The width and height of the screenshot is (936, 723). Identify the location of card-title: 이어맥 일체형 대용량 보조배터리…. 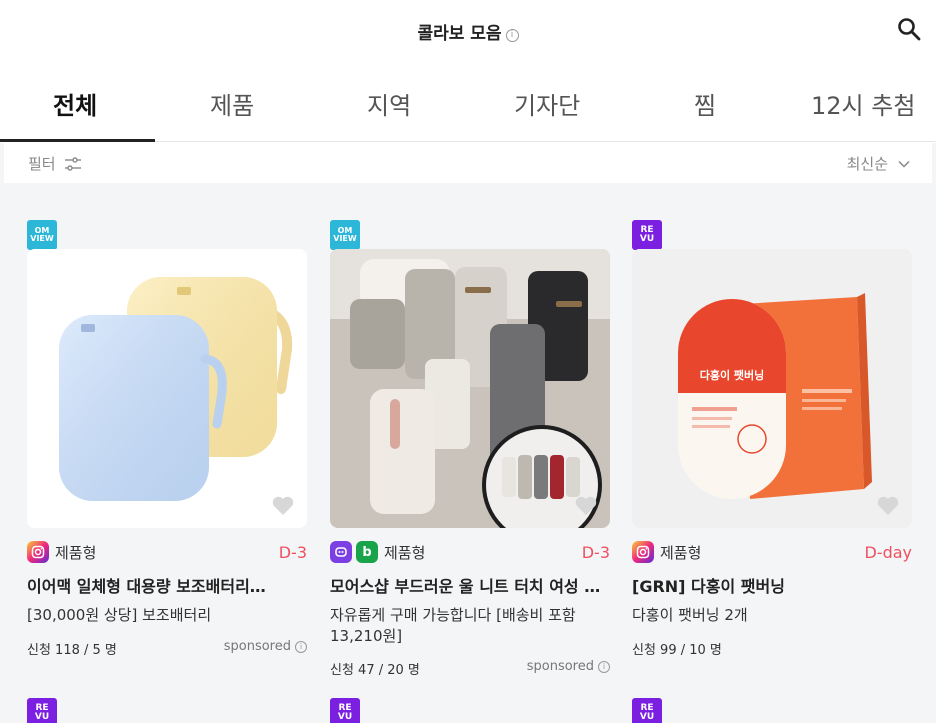
(167, 585).